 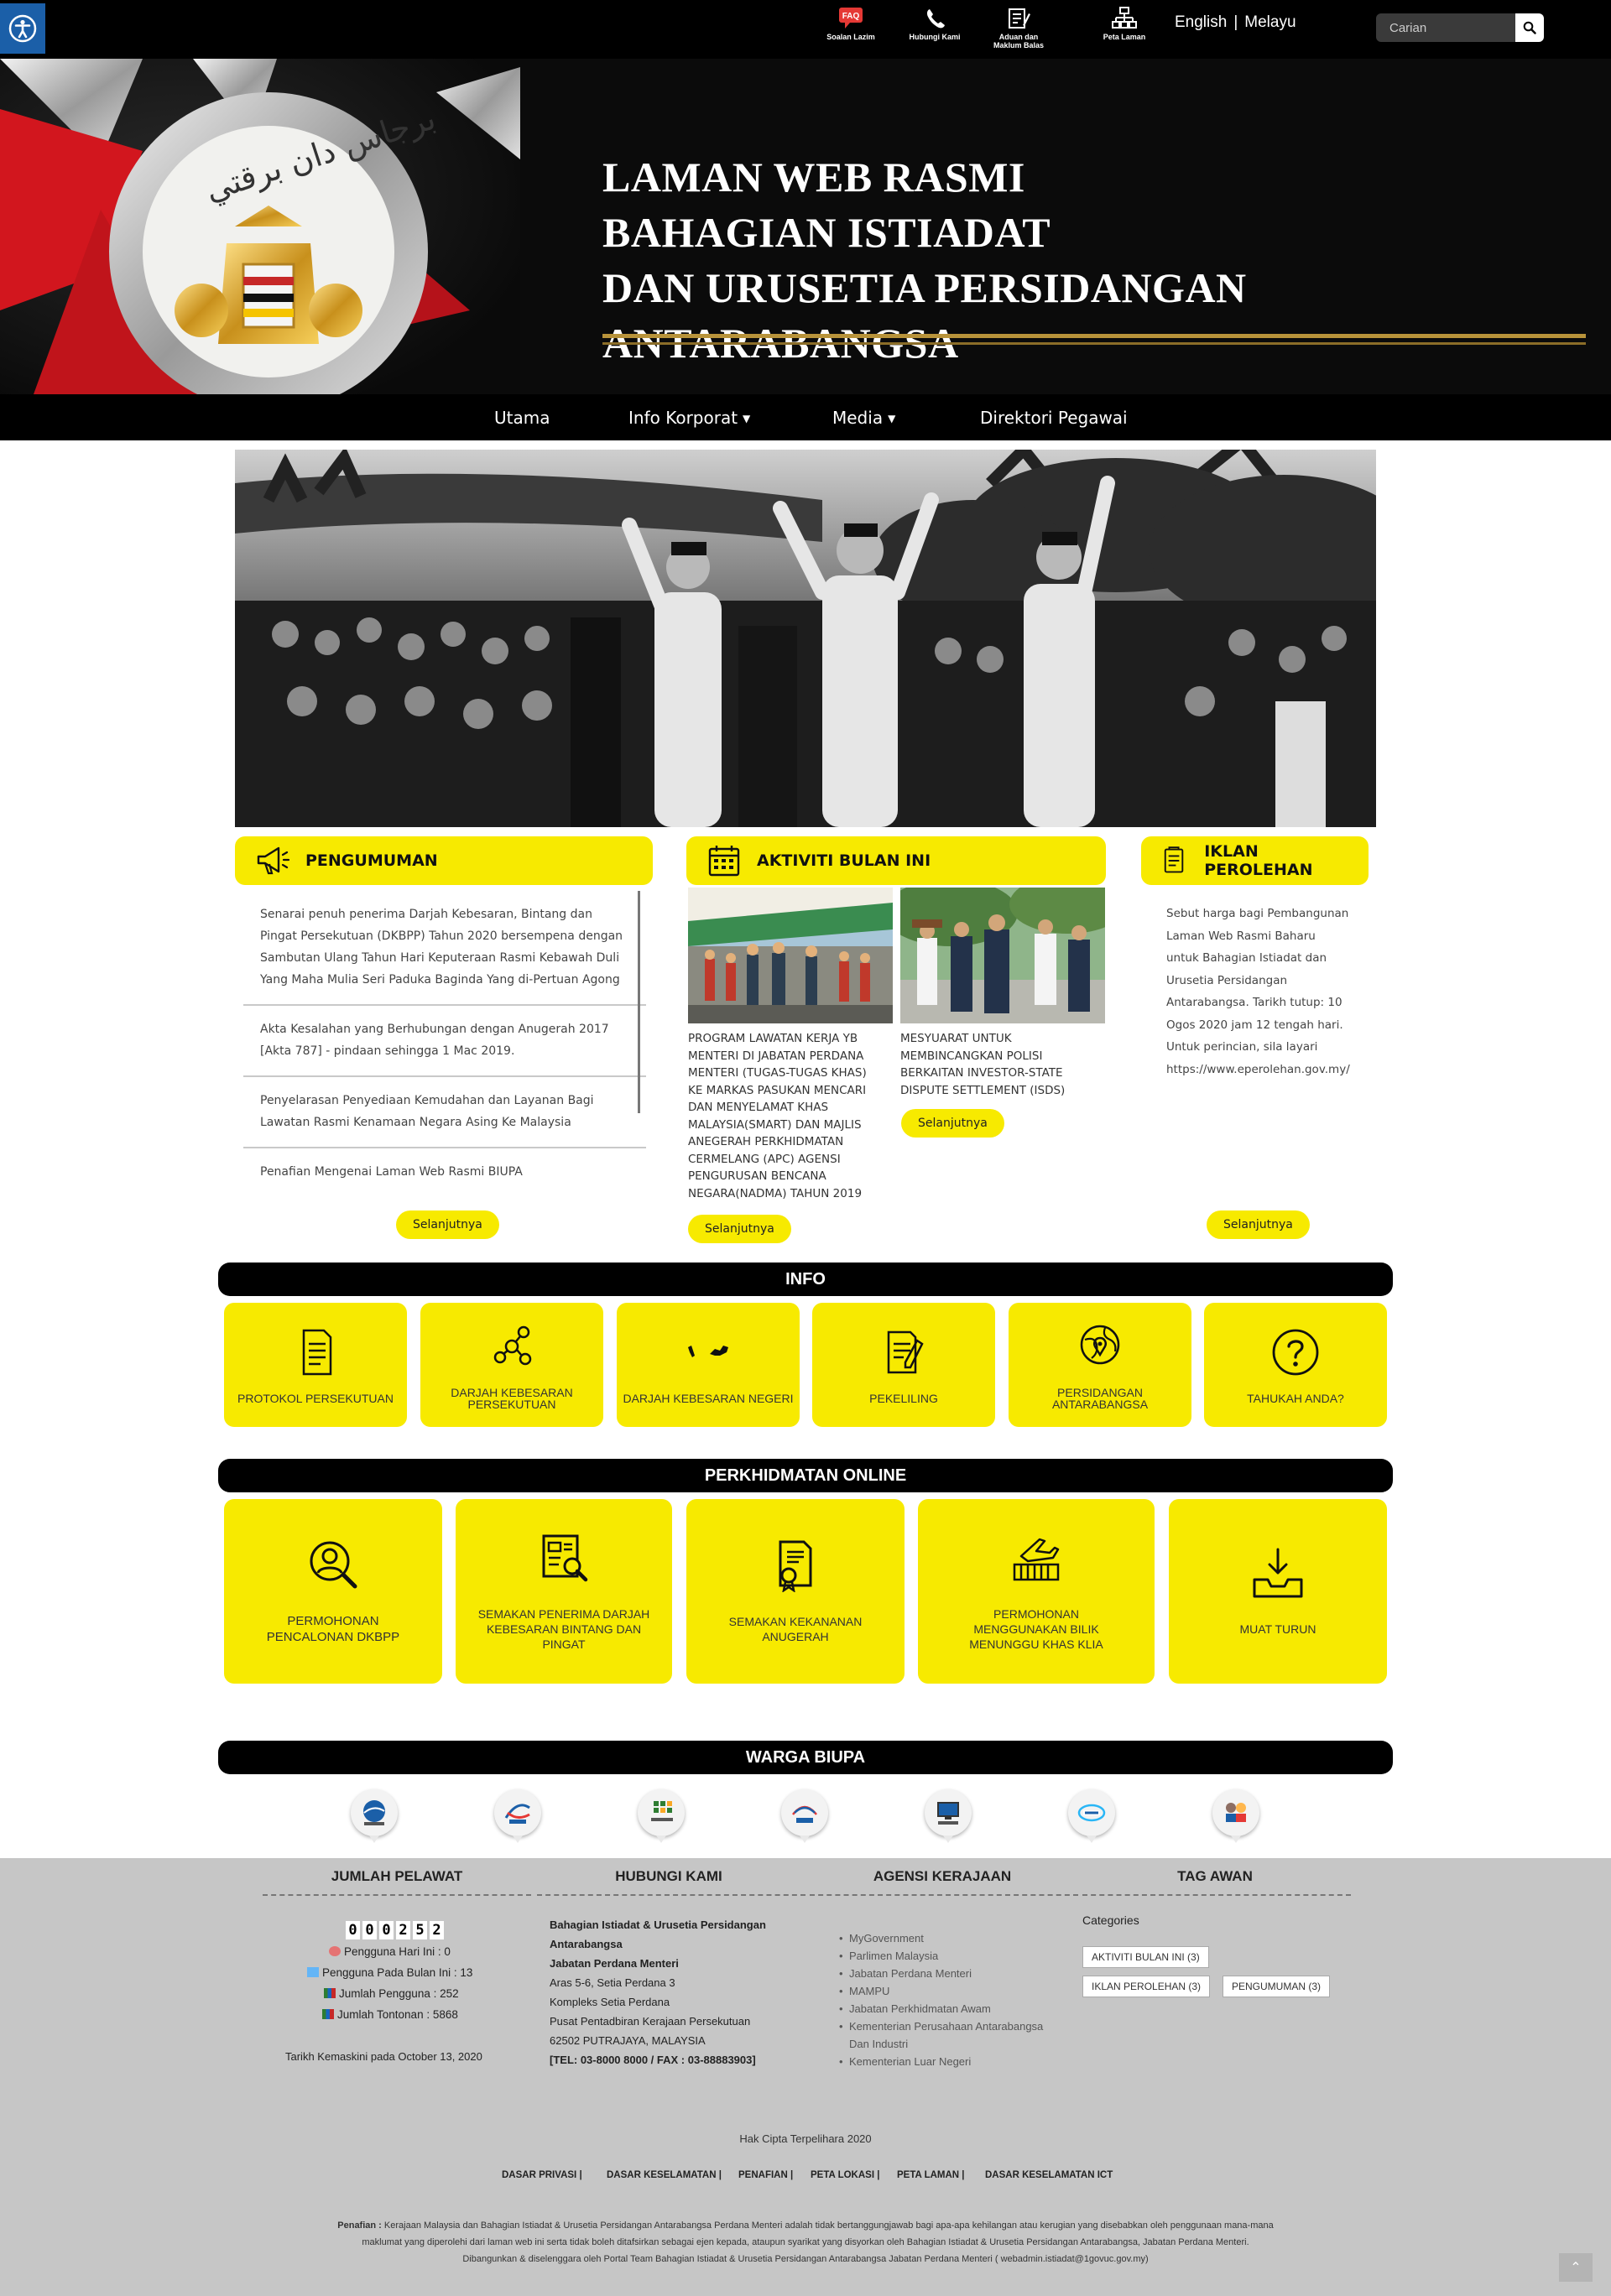 I want to click on webmail-logo, so click(x=375, y=1816).